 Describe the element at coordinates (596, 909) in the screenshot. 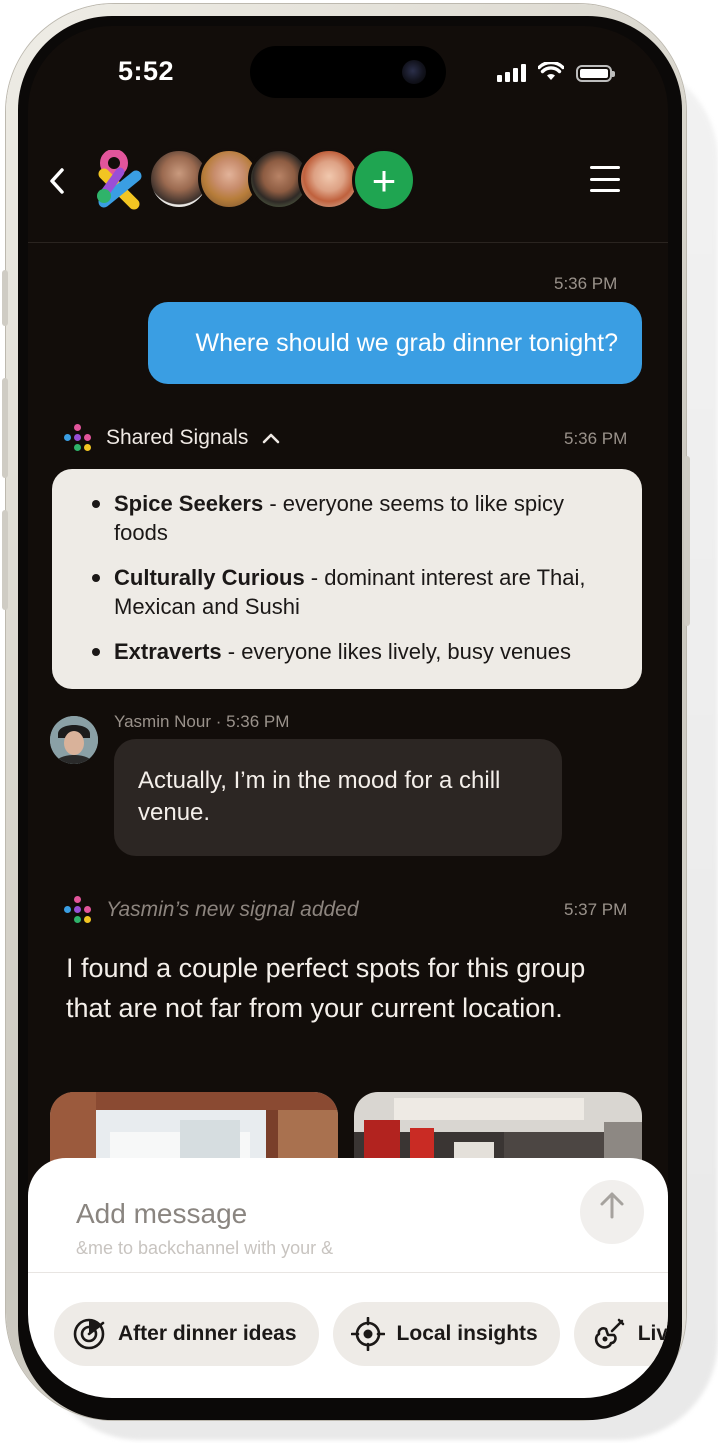

I see `new-signal-timestamp: 5:37 PM` at that location.